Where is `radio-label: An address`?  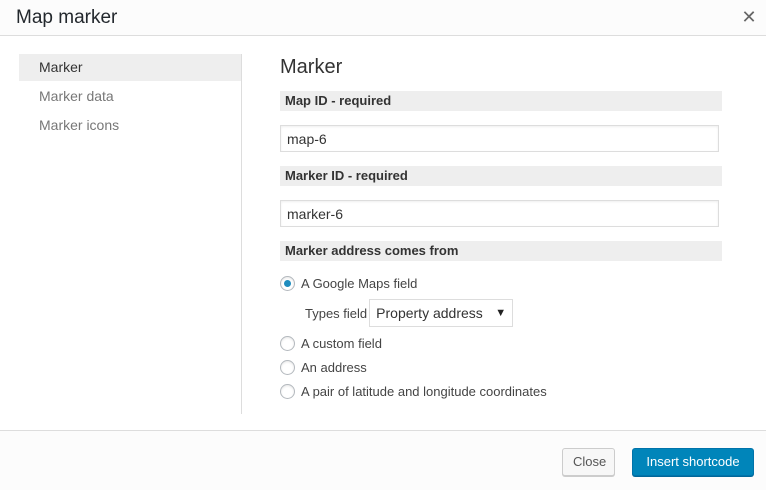 radio-label: An address is located at coordinates (334, 367).